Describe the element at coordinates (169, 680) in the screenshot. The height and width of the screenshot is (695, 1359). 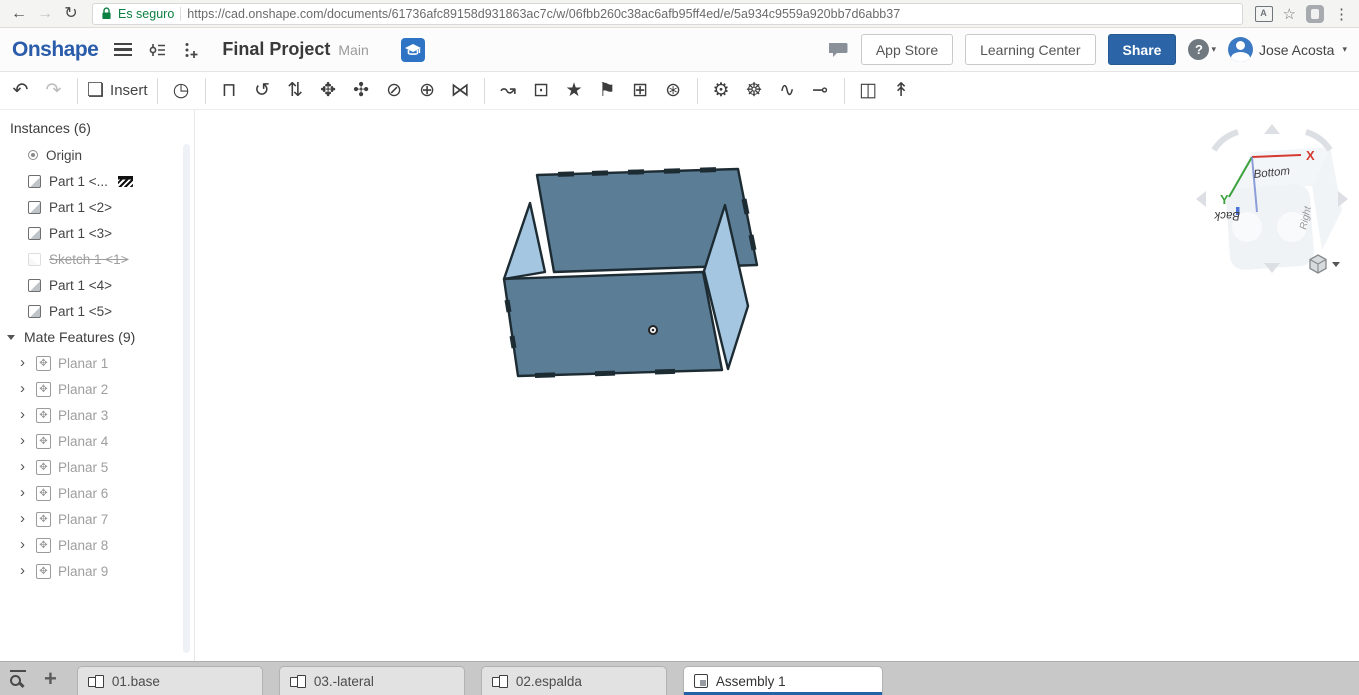
I see `document-tab: 01.base` at that location.